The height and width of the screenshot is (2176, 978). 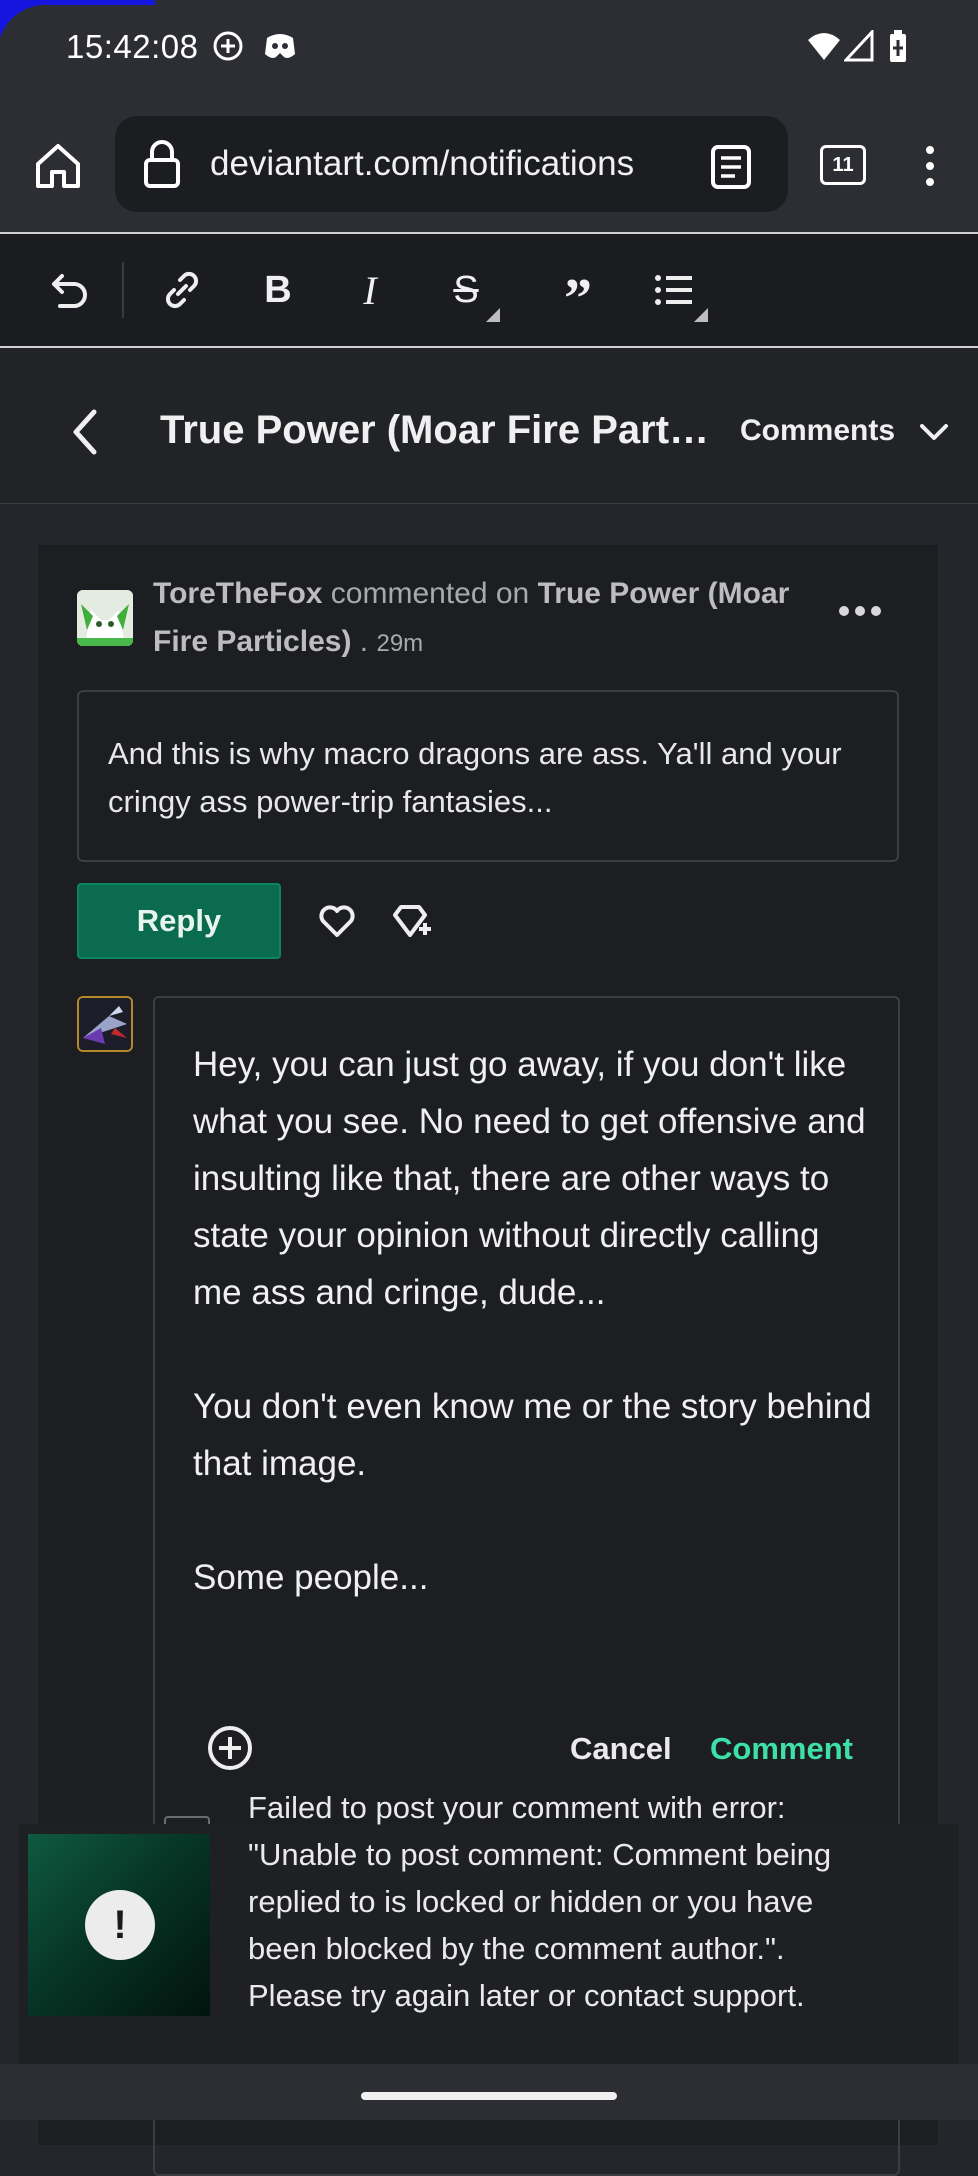 I want to click on fox-avatar-image, so click(x=105, y=618).